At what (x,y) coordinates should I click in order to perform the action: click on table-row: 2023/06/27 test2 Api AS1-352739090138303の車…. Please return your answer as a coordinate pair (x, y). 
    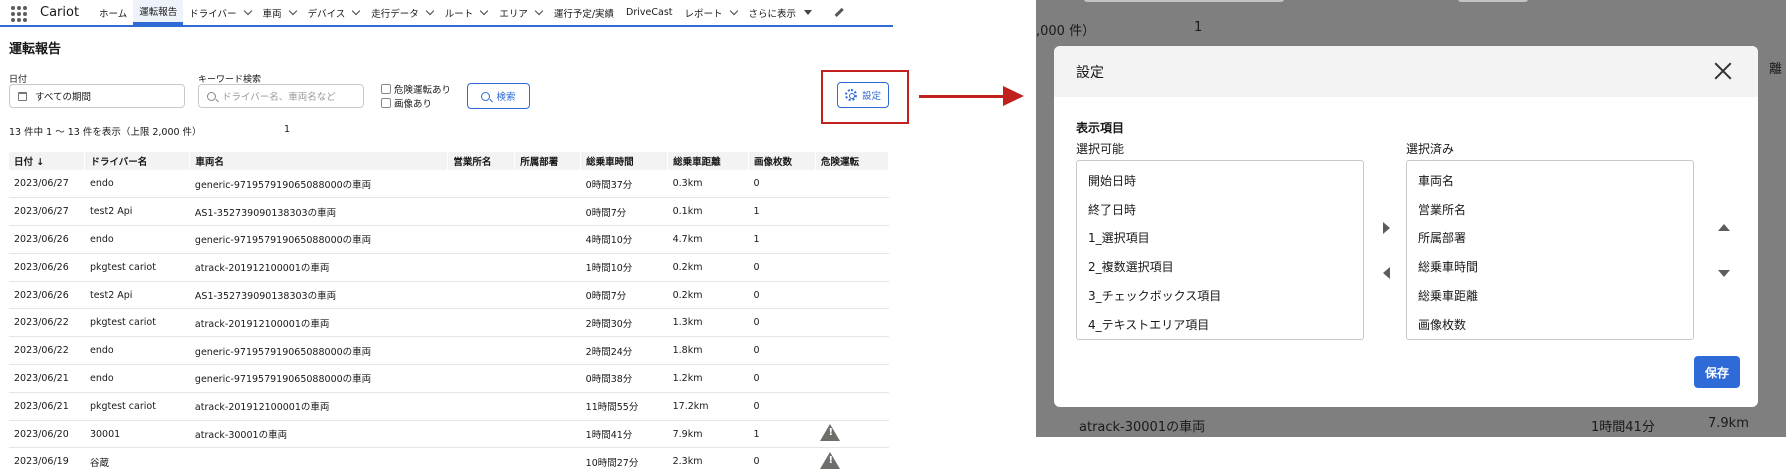
    Looking at the image, I should click on (449, 212).